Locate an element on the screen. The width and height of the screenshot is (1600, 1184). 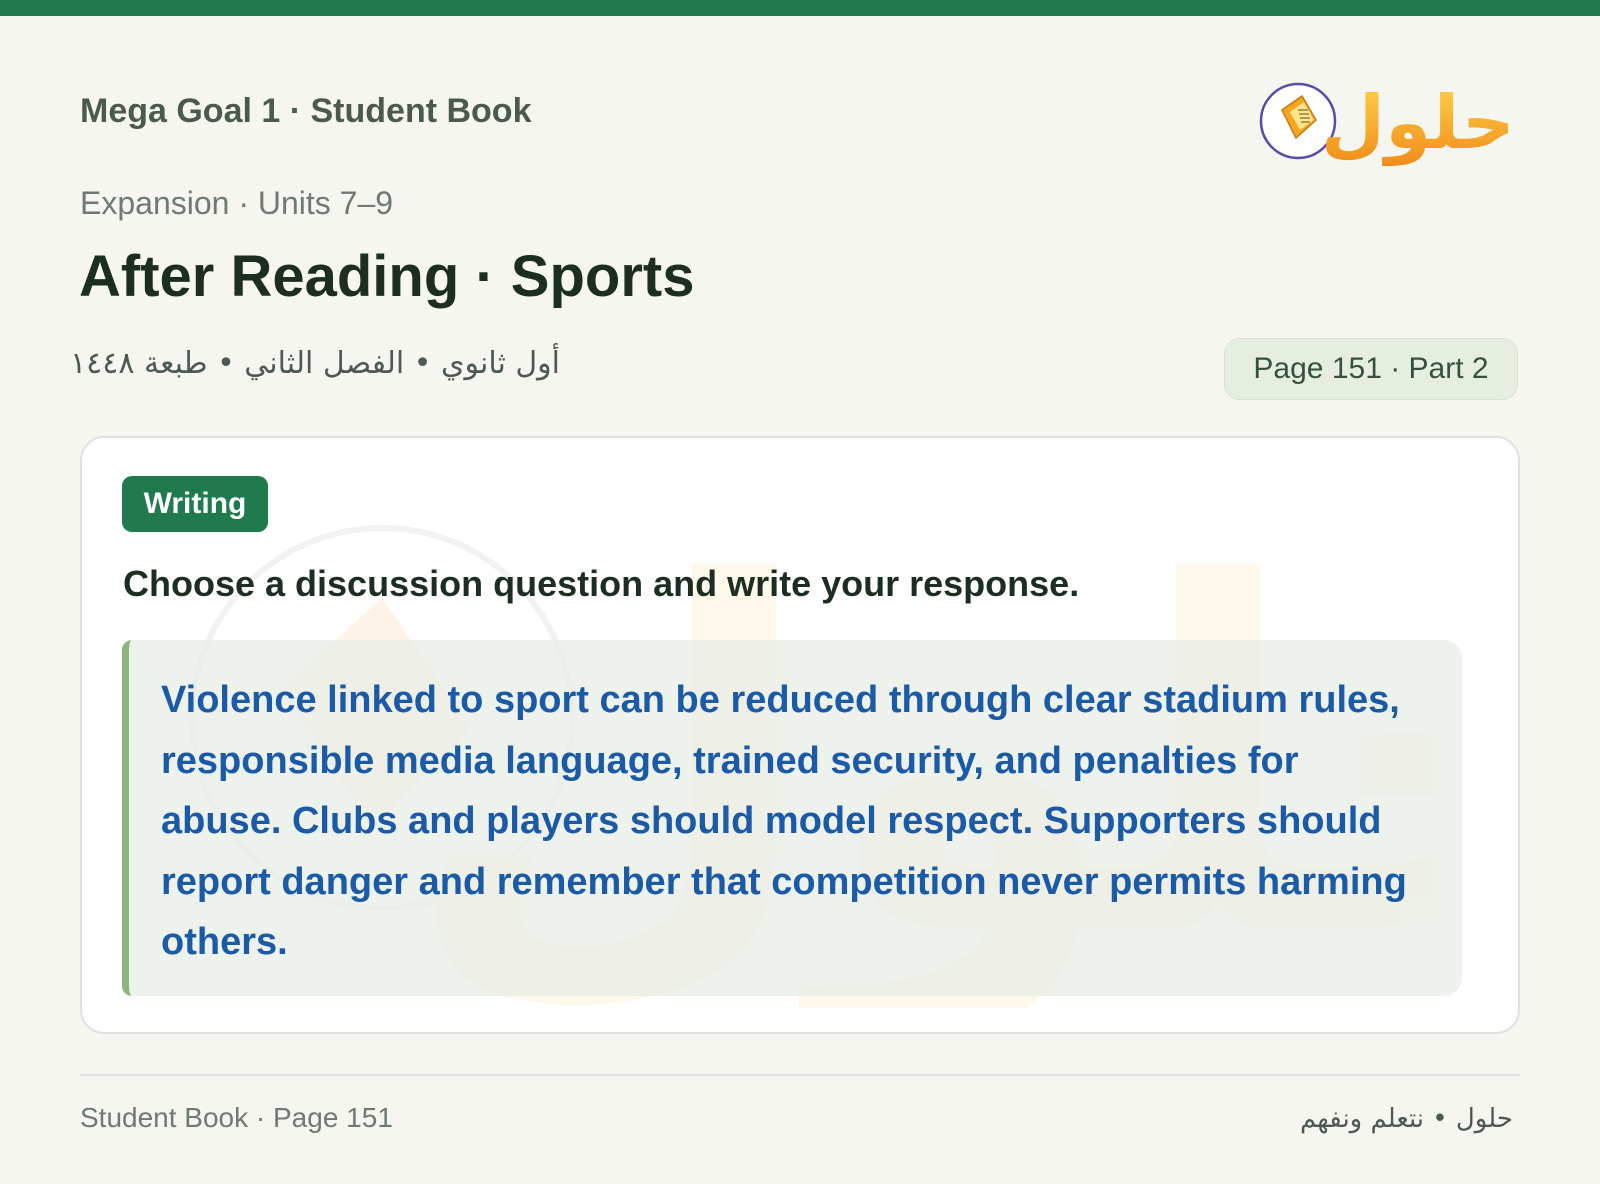
footer-divider is located at coordinates (800, 1075).